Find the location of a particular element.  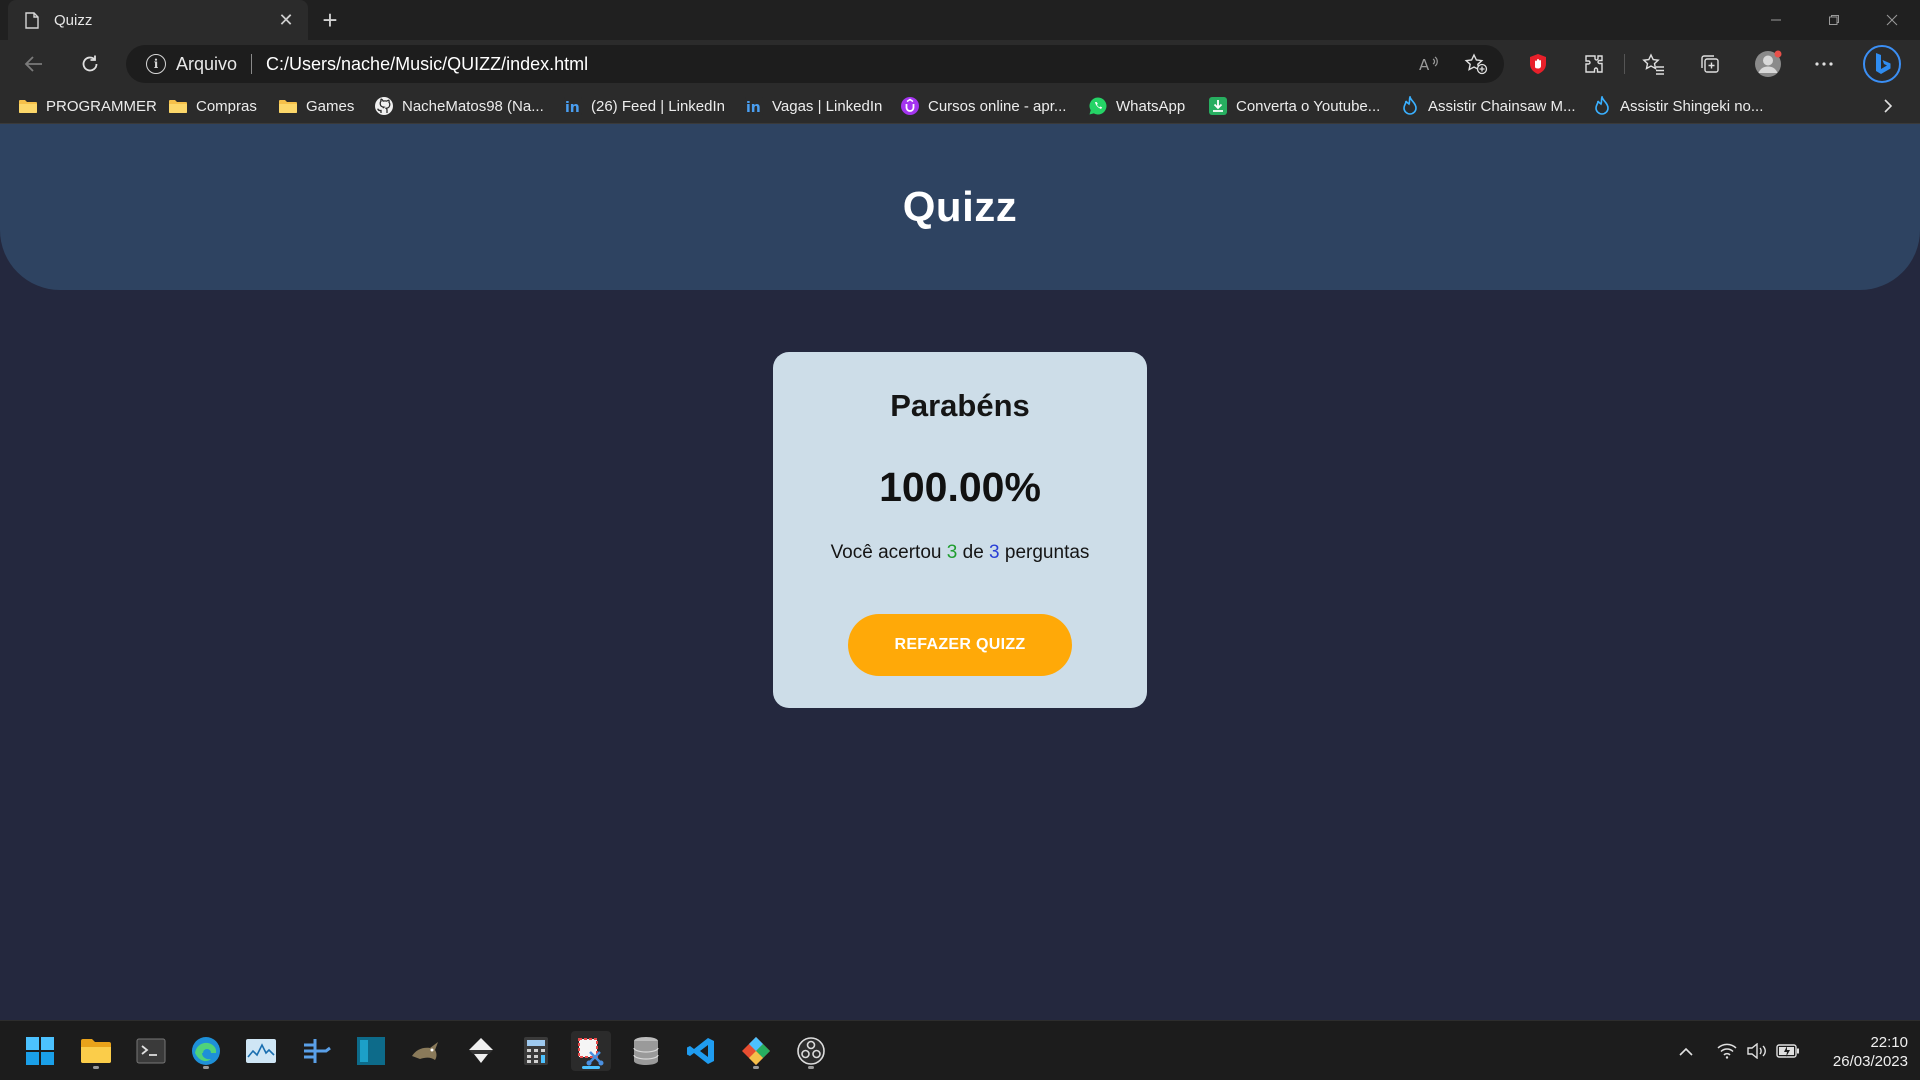

settings-more-icon is located at coordinates (1824, 64).